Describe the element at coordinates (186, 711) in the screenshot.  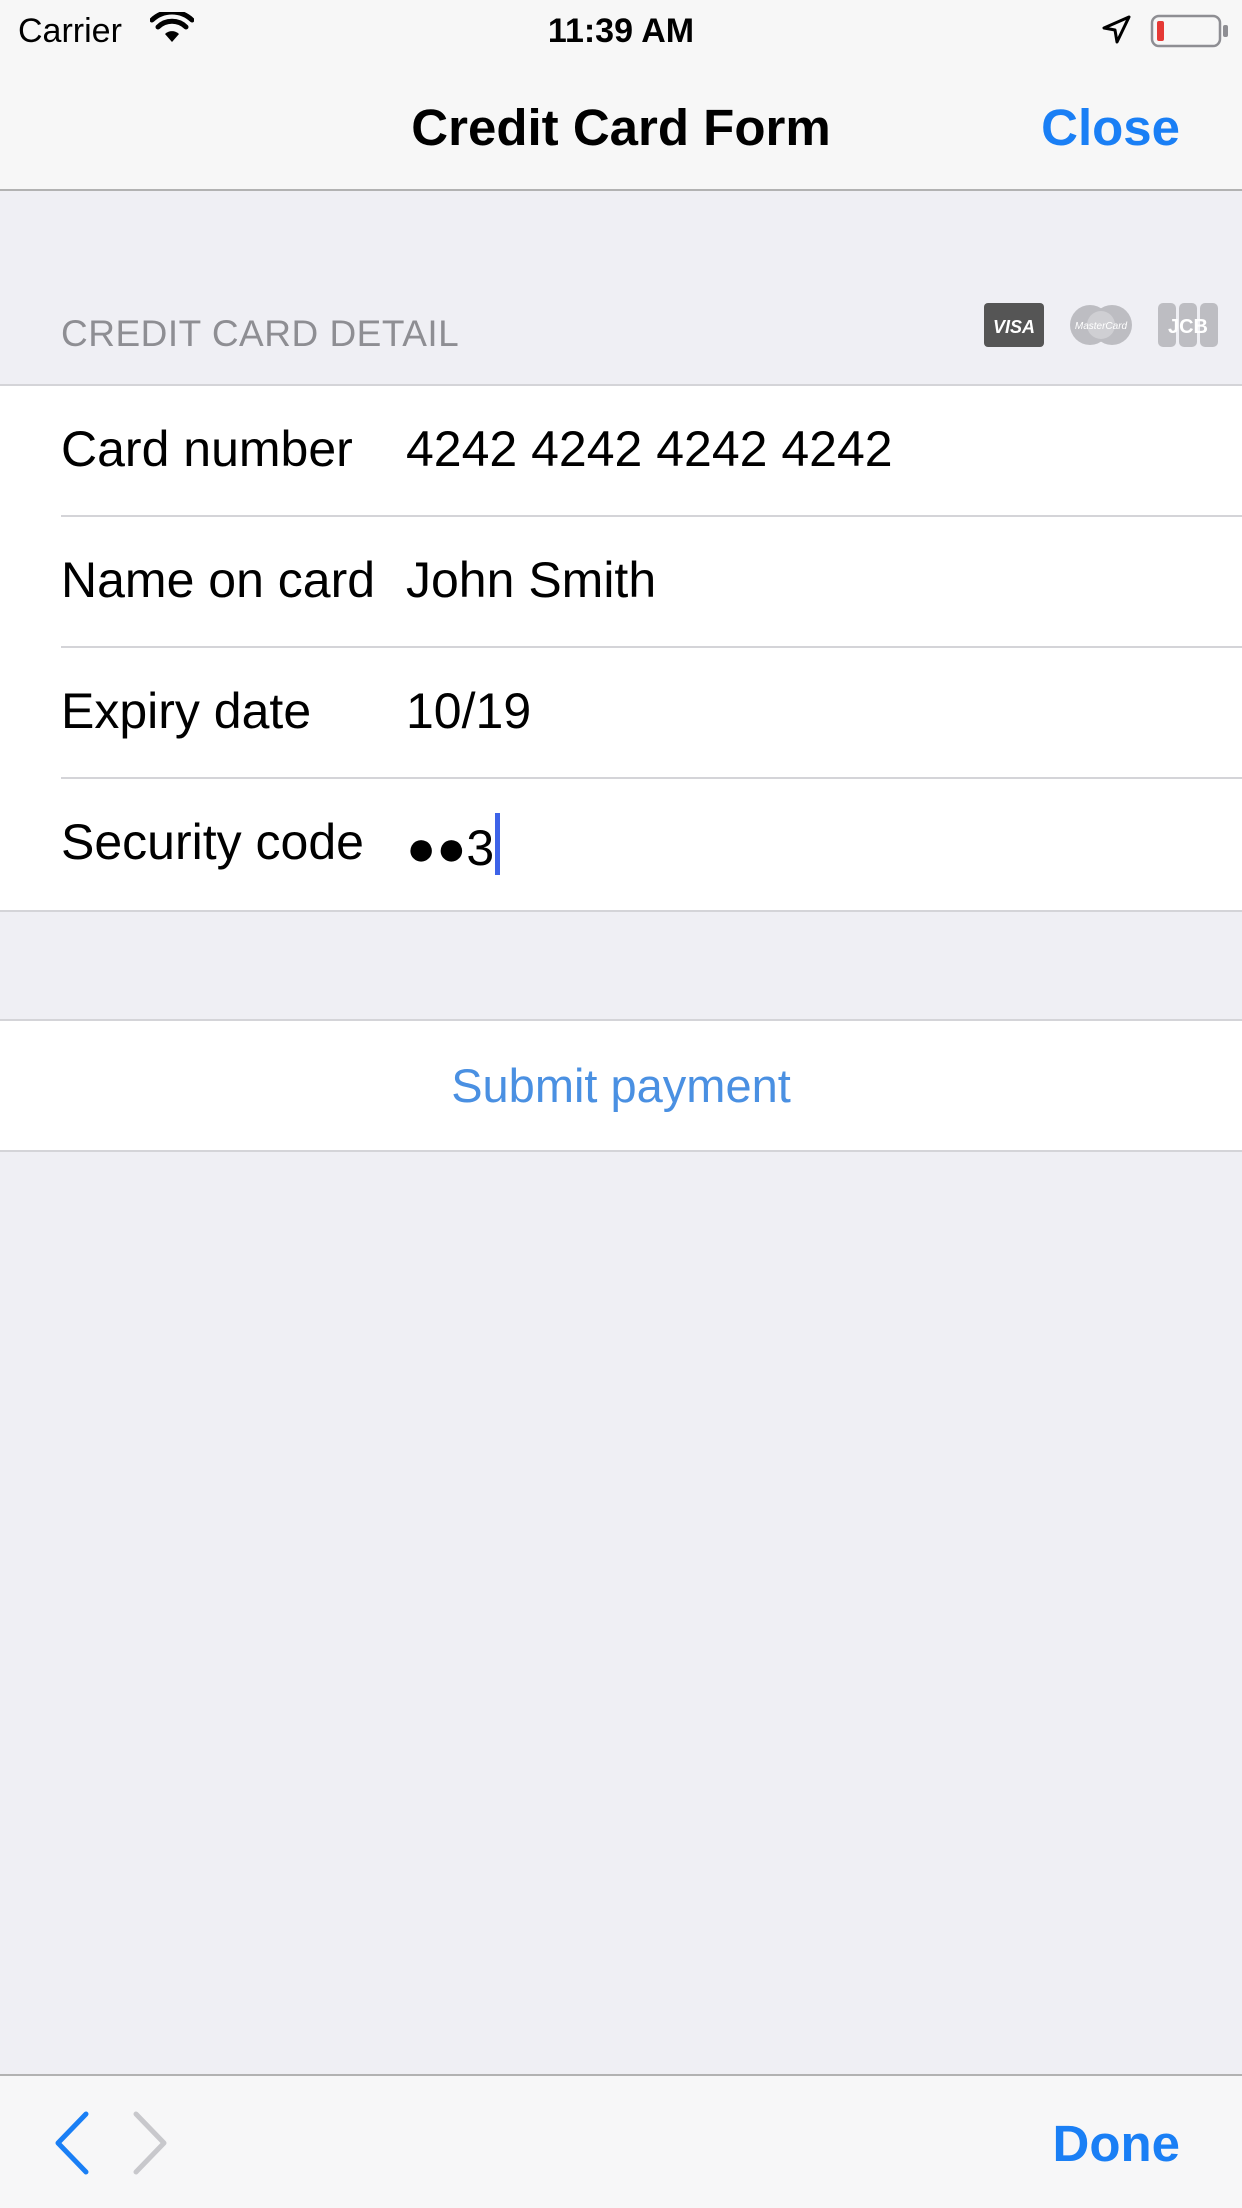
I see `expiry-date-label: Expiry date` at that location.